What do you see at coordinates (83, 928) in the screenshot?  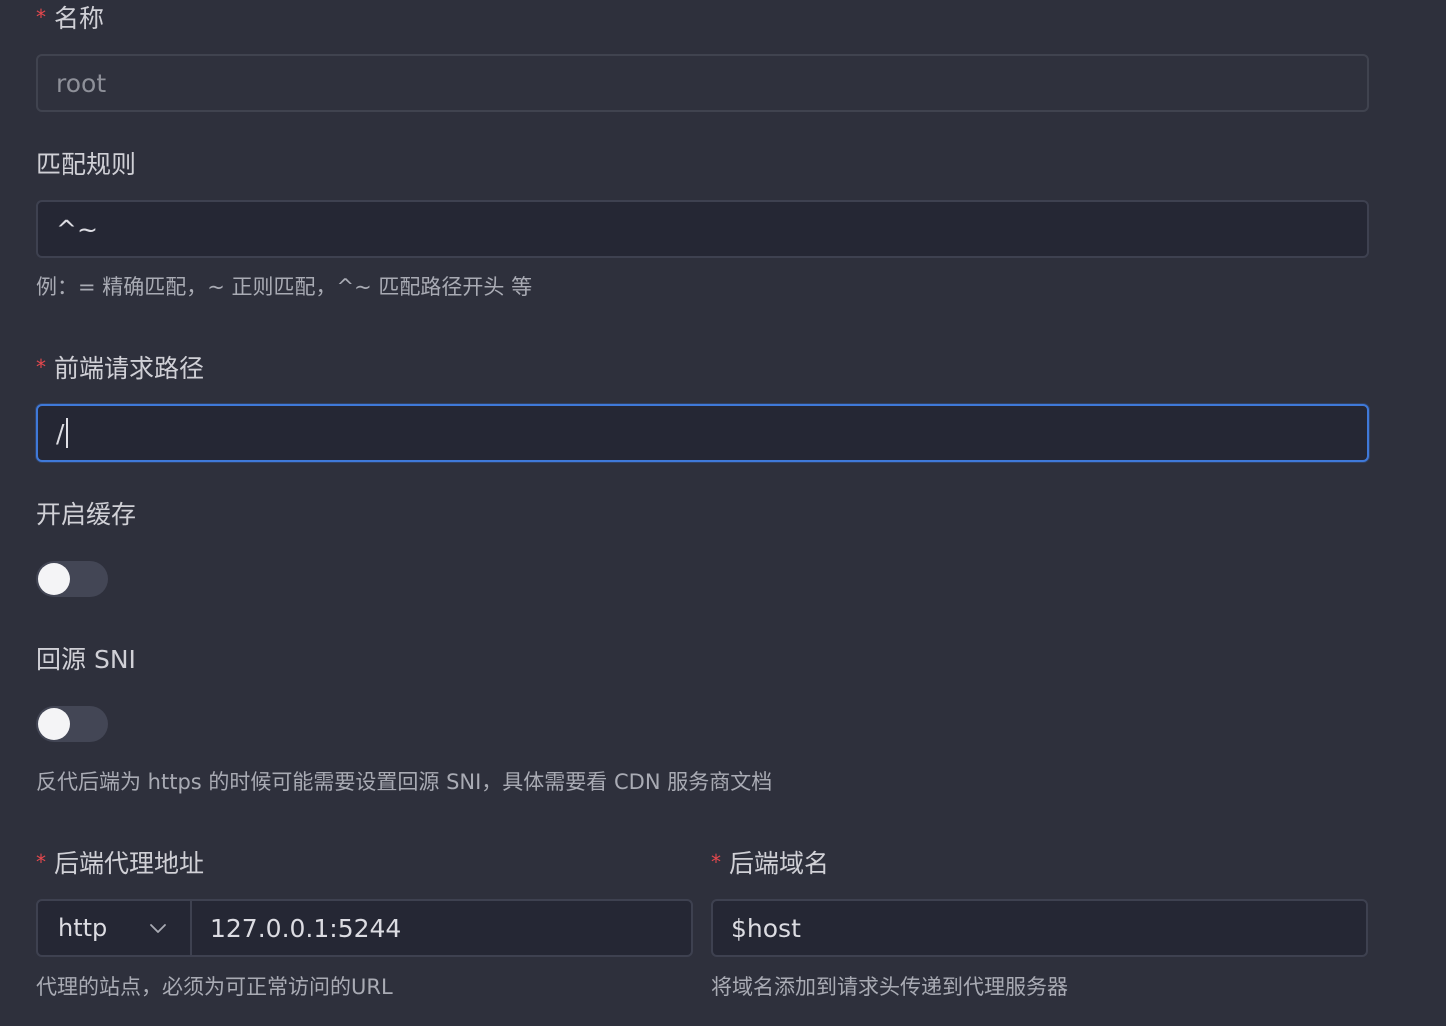 I see `protocol-select-value: http` at bounding box center [83, 928].